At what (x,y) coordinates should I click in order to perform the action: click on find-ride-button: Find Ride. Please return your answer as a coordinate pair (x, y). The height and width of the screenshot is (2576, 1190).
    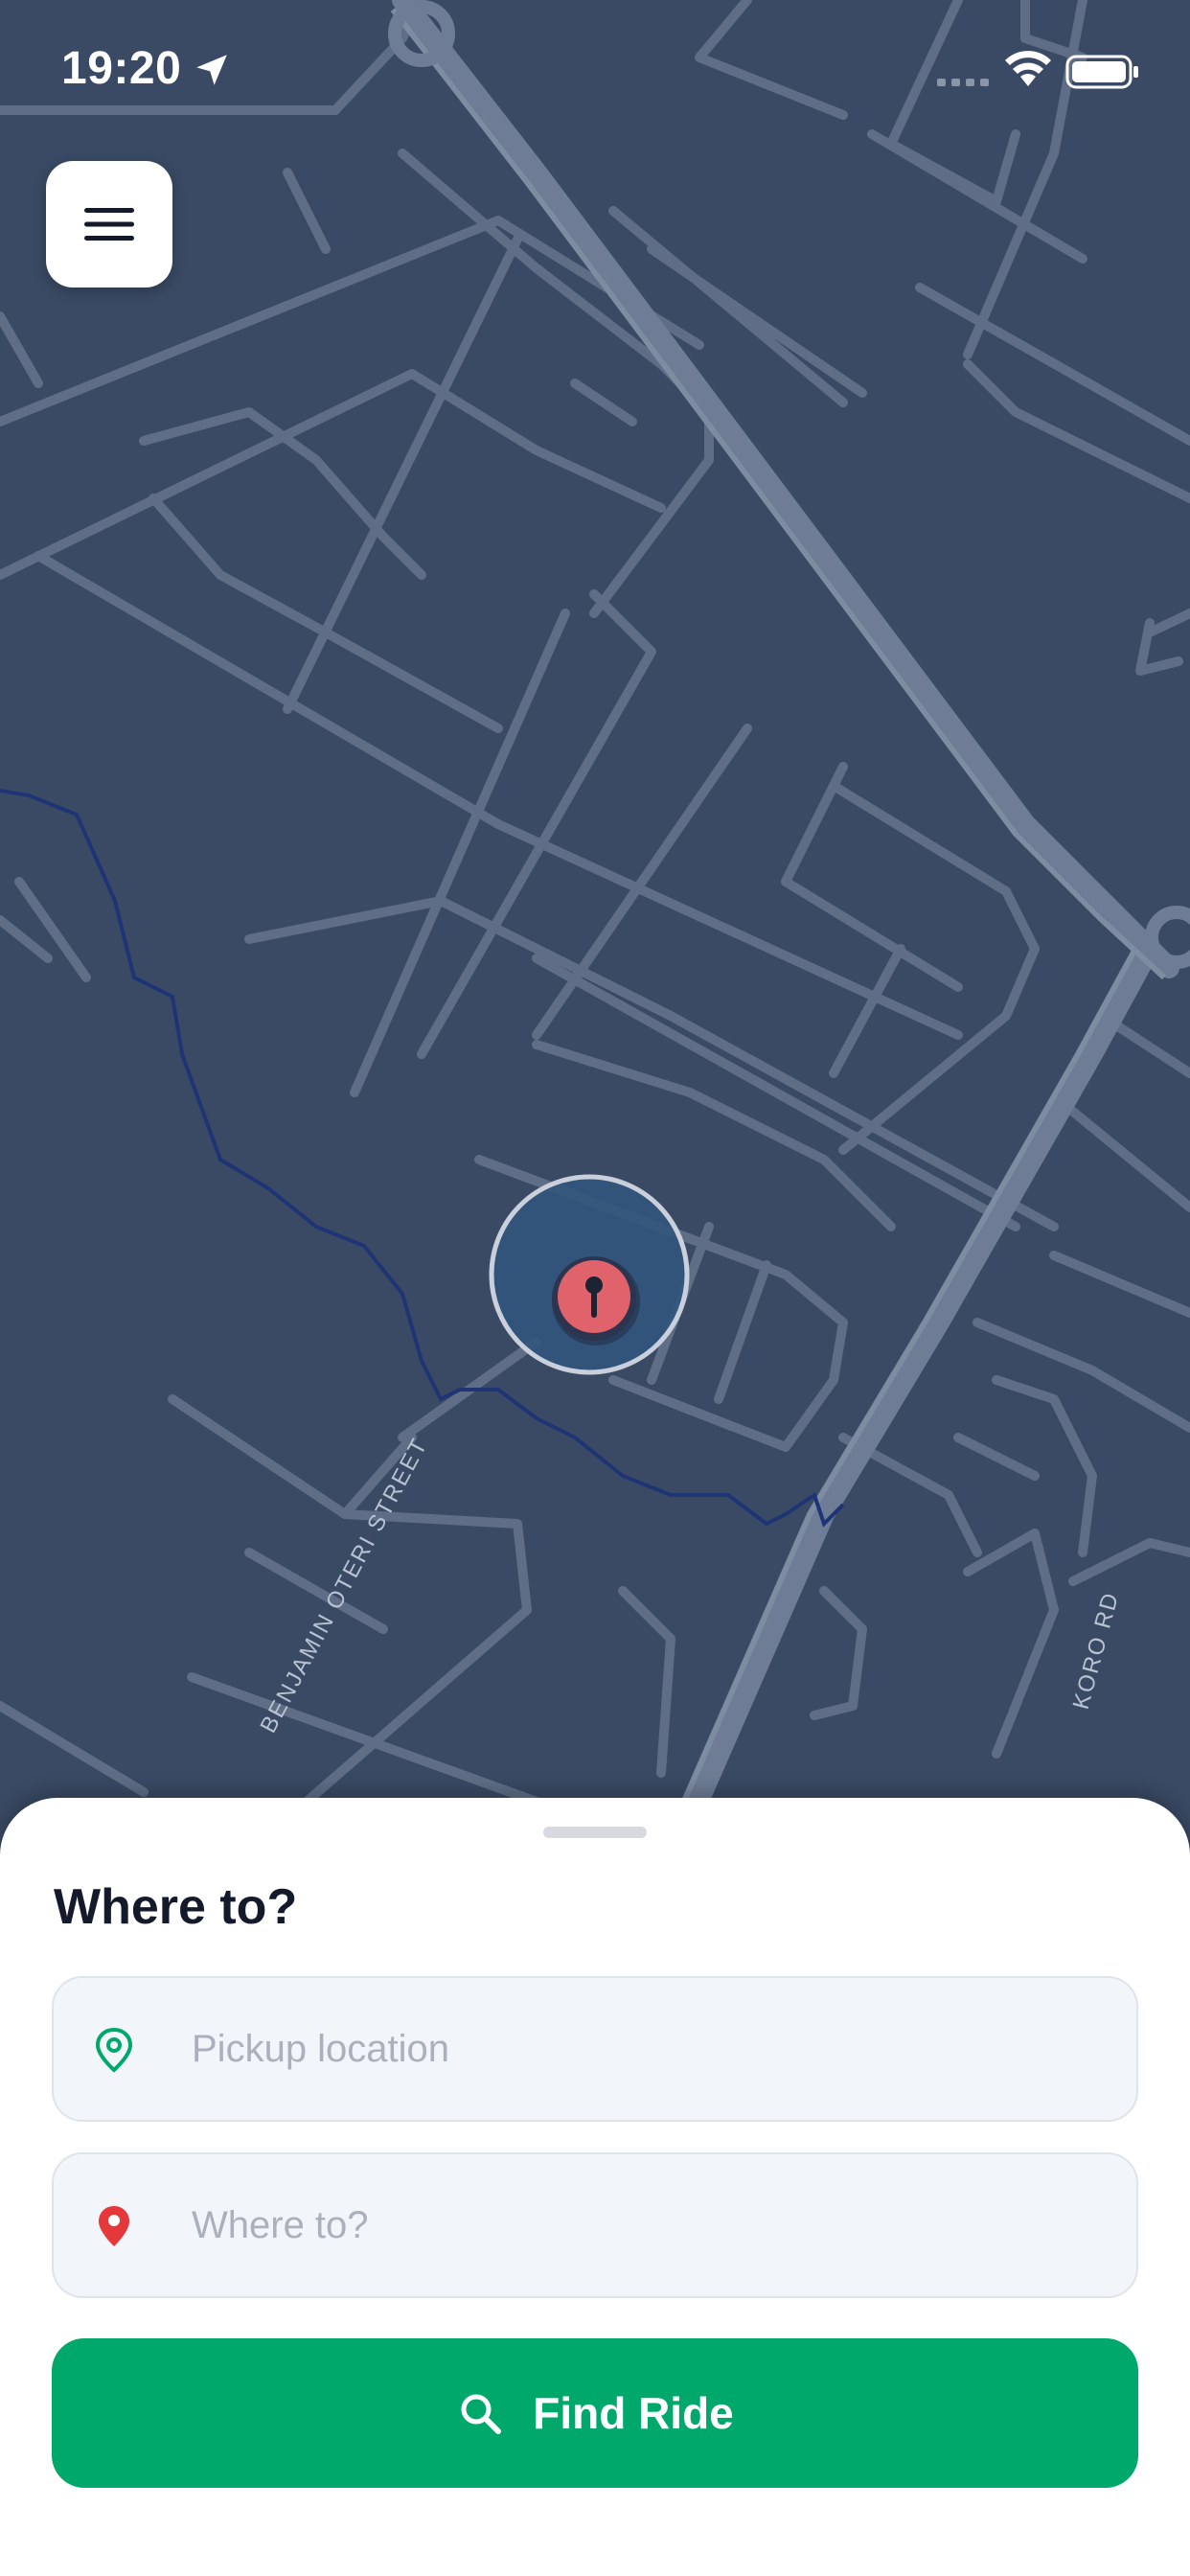
    Looking at the image, I should click on (595, 2413).